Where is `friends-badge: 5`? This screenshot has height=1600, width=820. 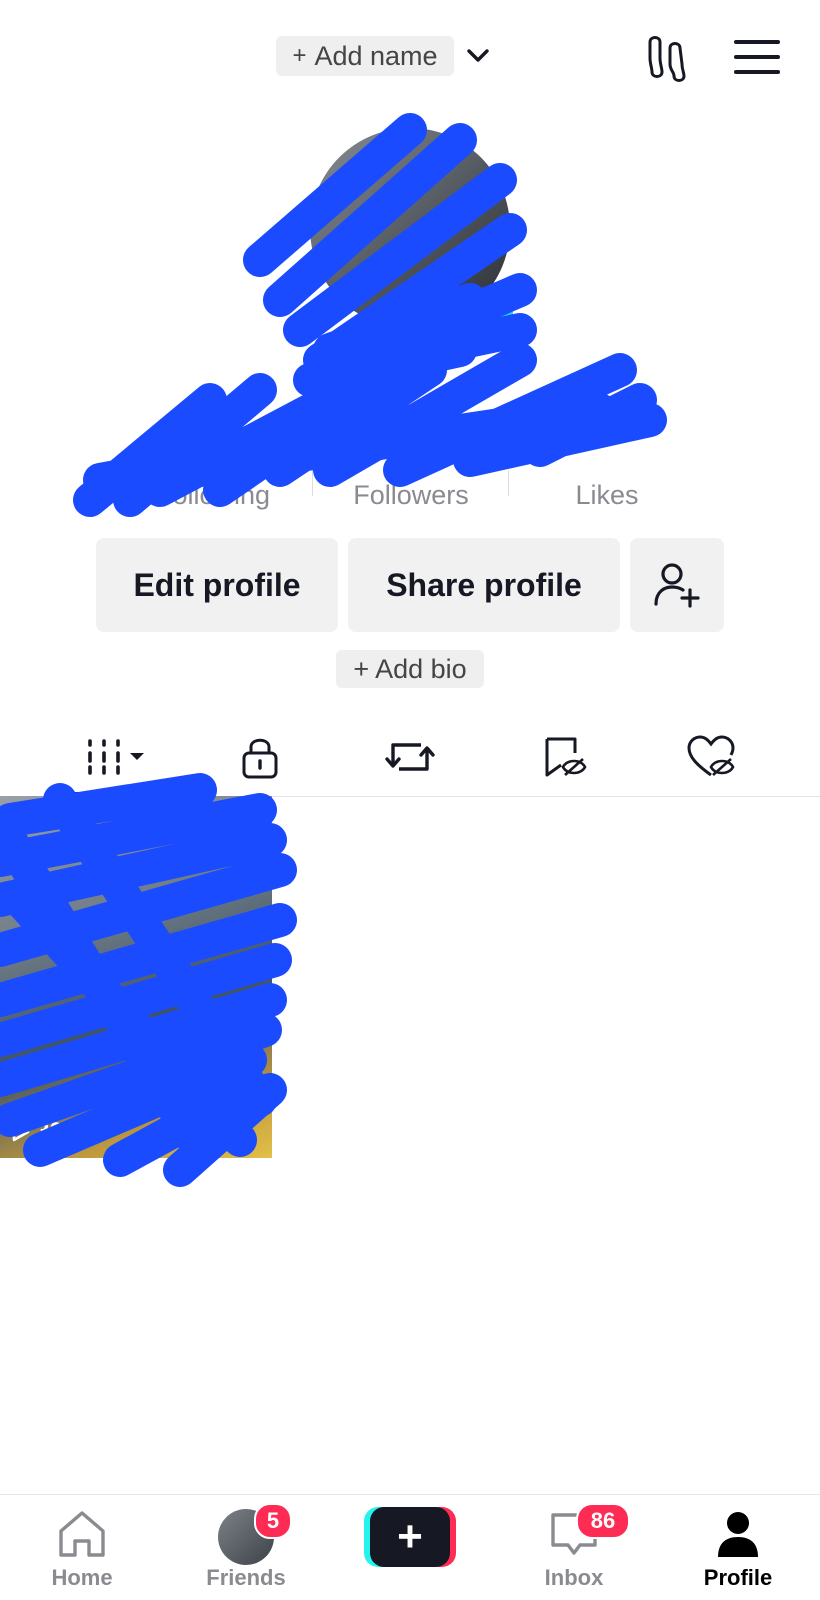
friends-badge: 5 is located at coordinates (273, 1521).